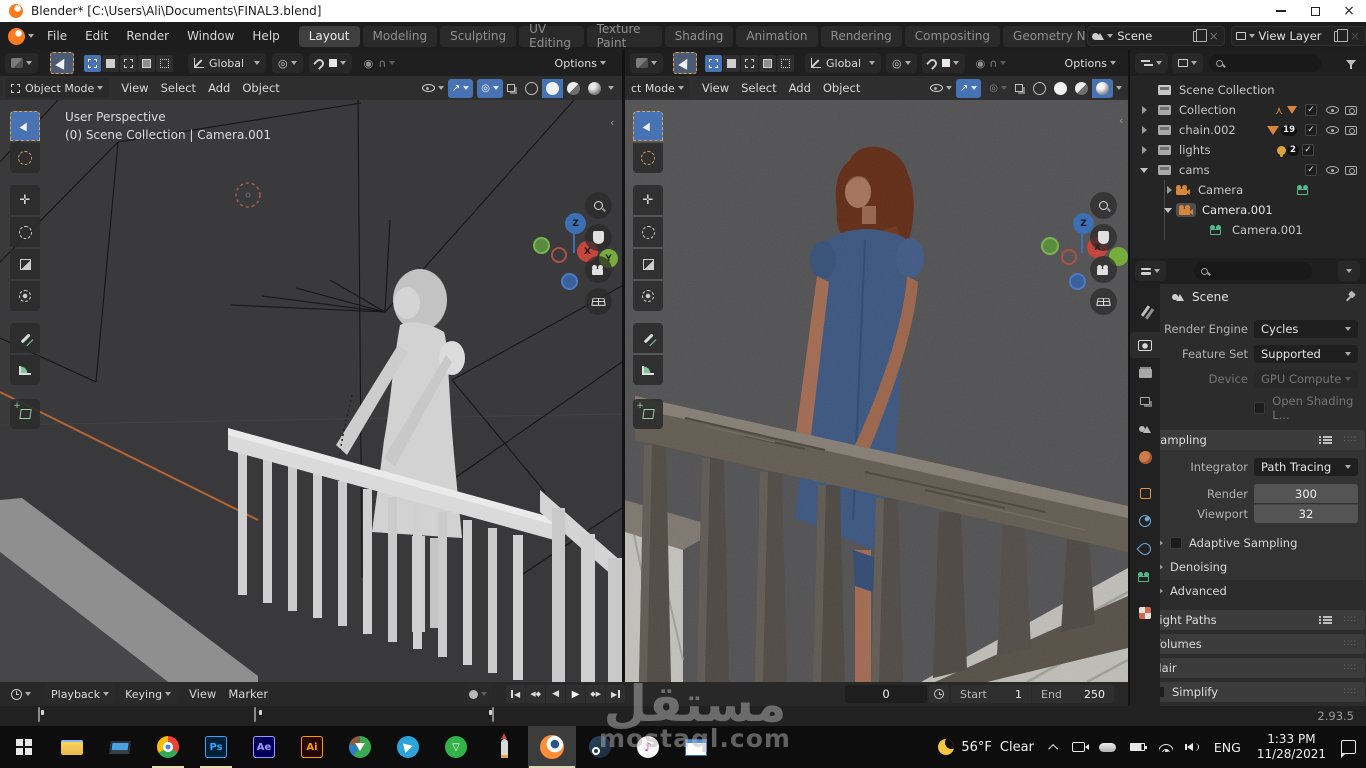 The image size is (1366, 768). I want to click on axis-y-negative, so click(541, 245).